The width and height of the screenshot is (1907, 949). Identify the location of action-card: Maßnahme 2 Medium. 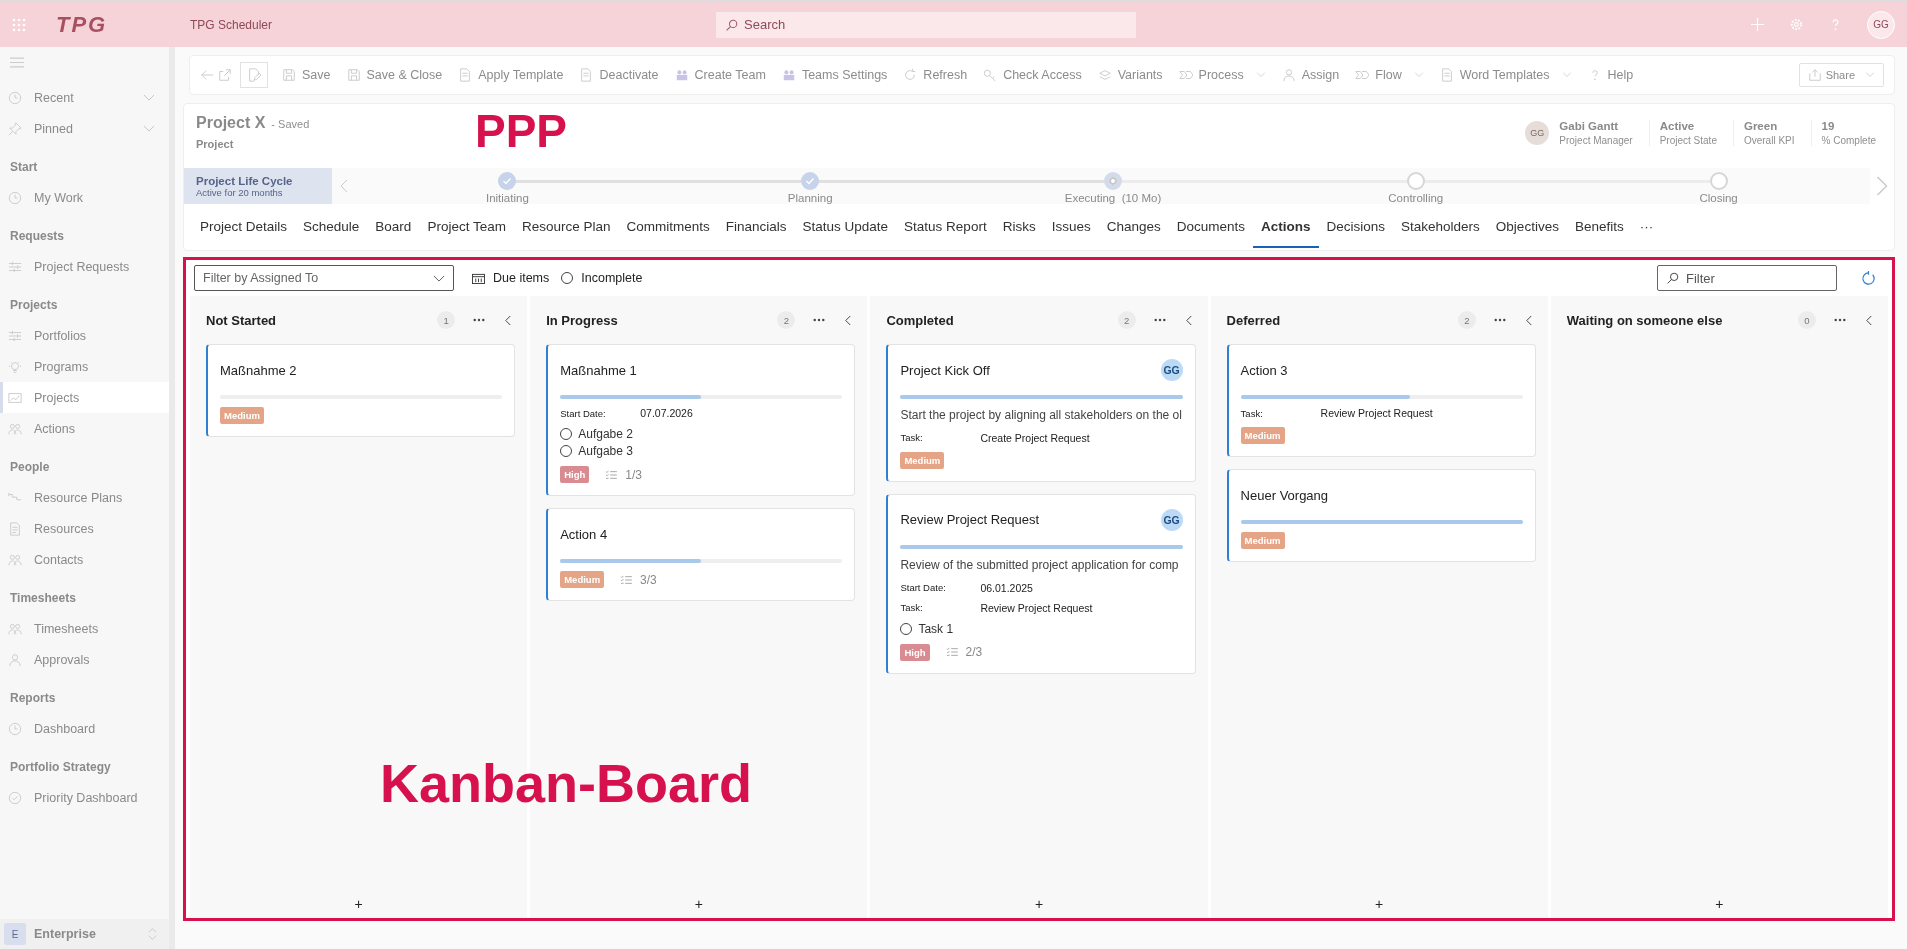
(361, 390).